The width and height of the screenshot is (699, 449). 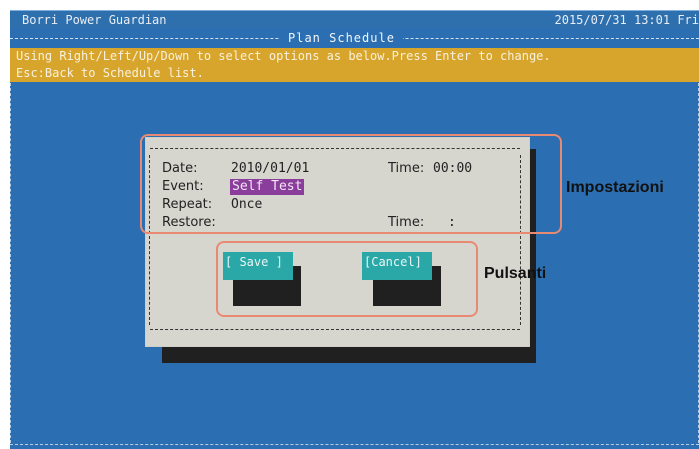 I want to click on buttons-annotation-box, so click(x=347, y=279).